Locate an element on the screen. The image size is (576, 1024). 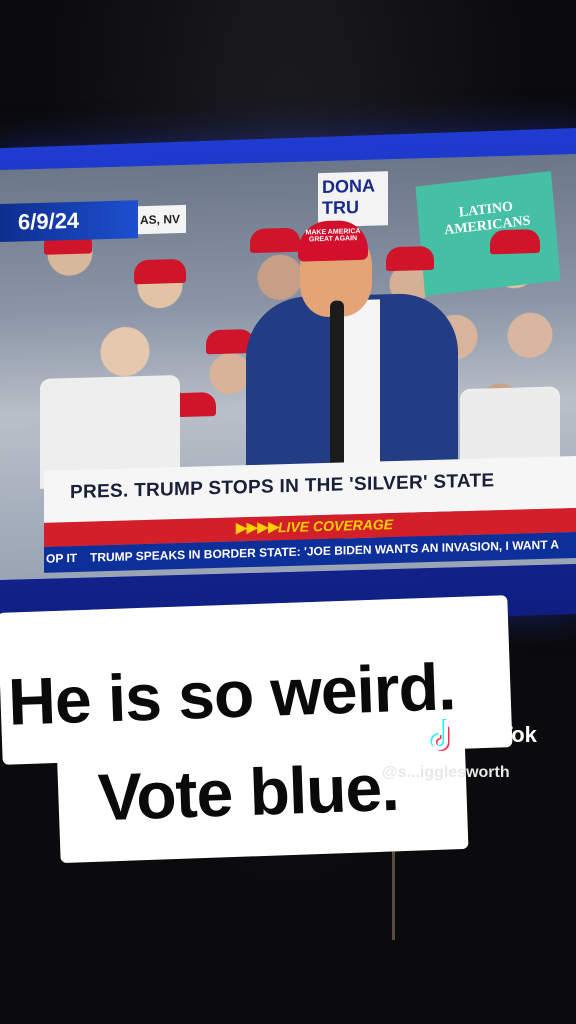
location-badge: AS, NV is located at coordinates (162, 219).